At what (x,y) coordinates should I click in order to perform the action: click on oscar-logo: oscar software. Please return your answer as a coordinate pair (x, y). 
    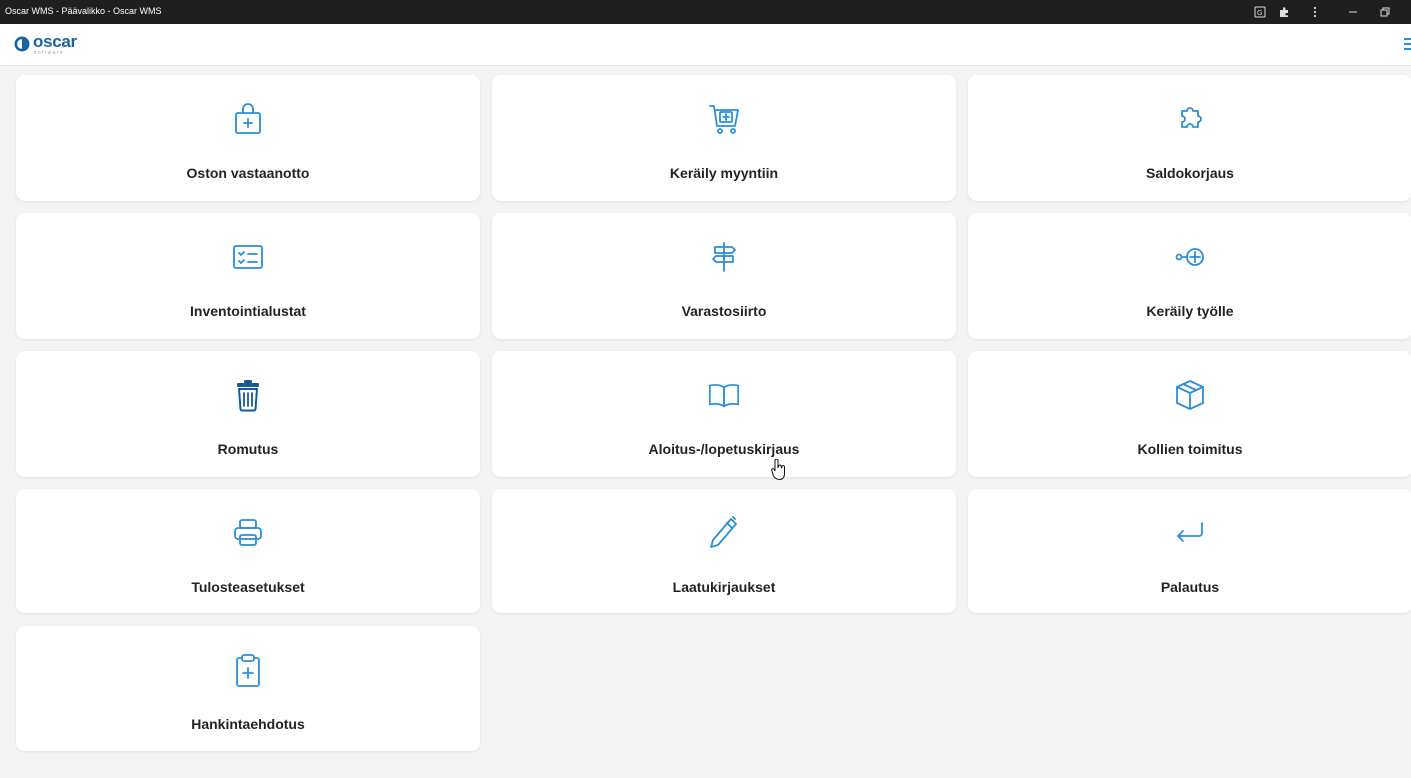
    Looking at the image, I should click on (64, 45).